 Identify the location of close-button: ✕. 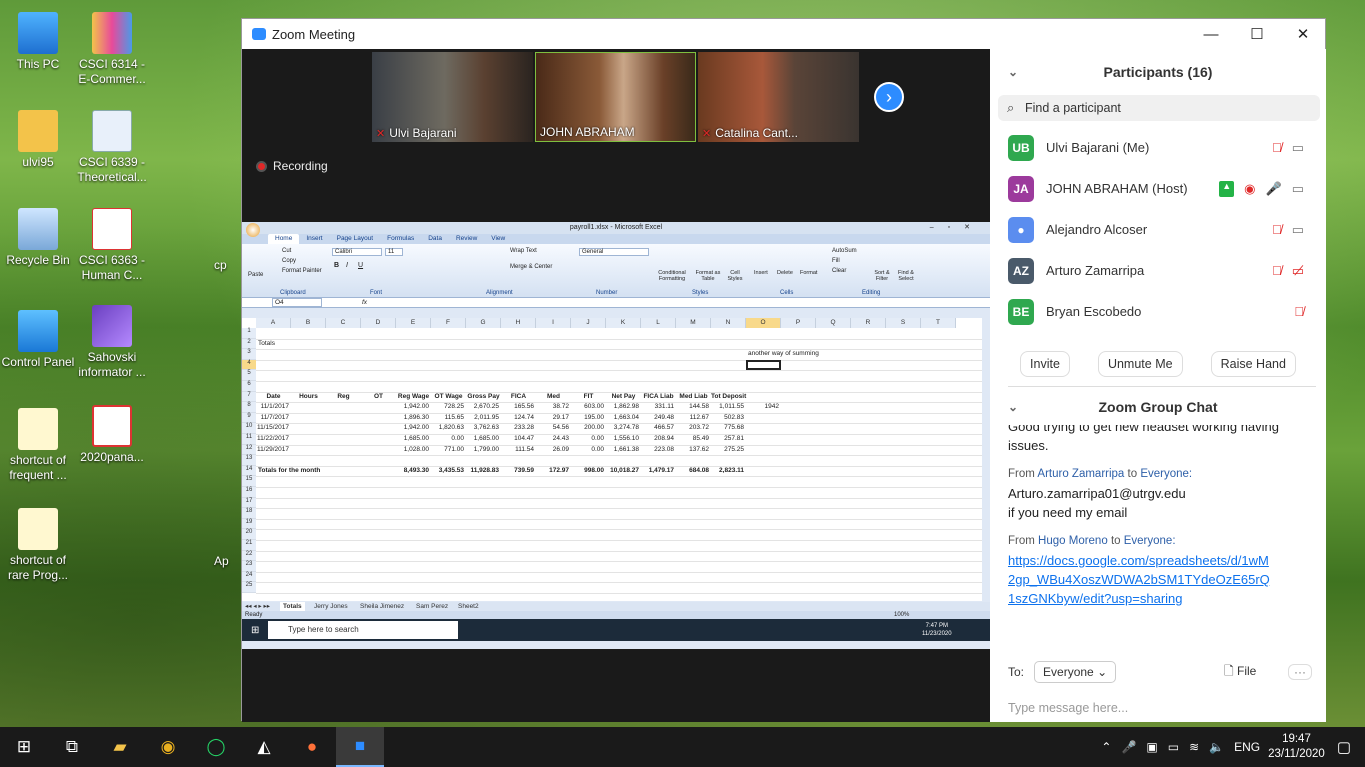
(1303, 34).